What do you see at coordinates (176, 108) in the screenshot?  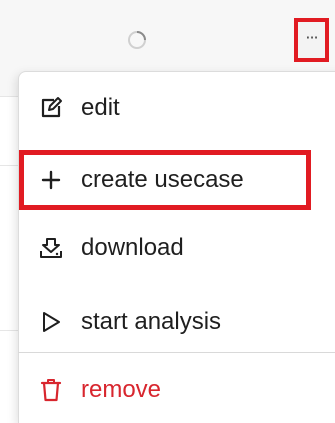 I see `menu-item-edit: edit` at bounding box center [176, 108].